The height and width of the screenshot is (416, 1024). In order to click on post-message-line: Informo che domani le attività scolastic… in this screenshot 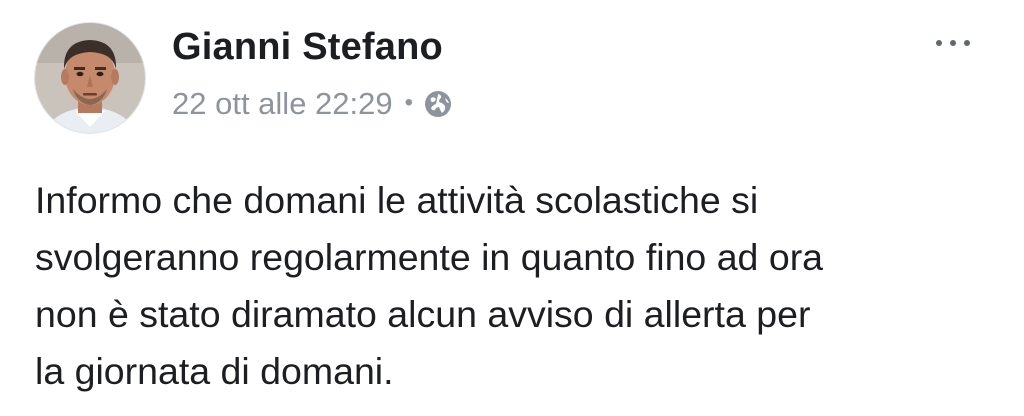, I will do `click(397, 200)`.